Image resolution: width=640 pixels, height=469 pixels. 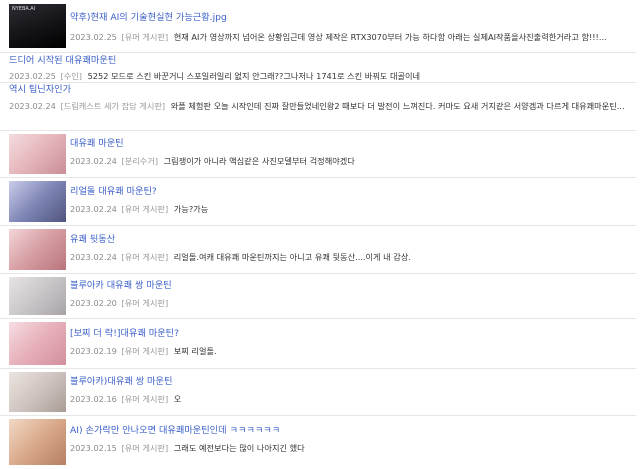 What do you see at coordinates (318, 296) in the screenshot?
I see `list-item: 블루아카 대유쾌 쌍 마운틴 2023.02.20 [유머 게시판]` at bounding box center [318, 296].